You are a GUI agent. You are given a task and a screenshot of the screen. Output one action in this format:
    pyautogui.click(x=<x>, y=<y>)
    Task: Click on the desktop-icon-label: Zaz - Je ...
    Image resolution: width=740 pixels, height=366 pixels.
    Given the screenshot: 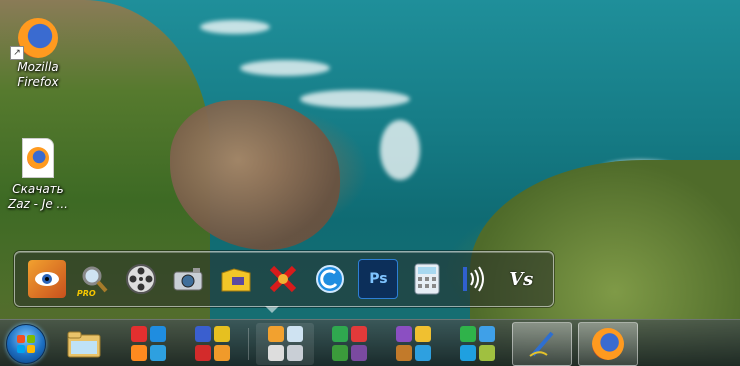 What is the action you would take?
    pyautogui.click(x=37, y=204)
    